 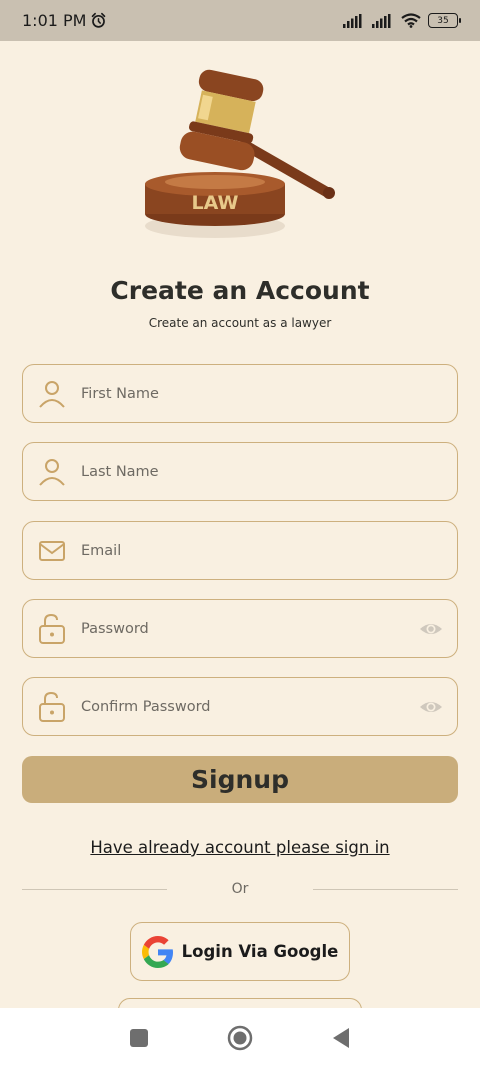 What do you see at coordinates (139, 1038) in the screenshot?
I see `recents-icon` at bounding box center [139, 1038].